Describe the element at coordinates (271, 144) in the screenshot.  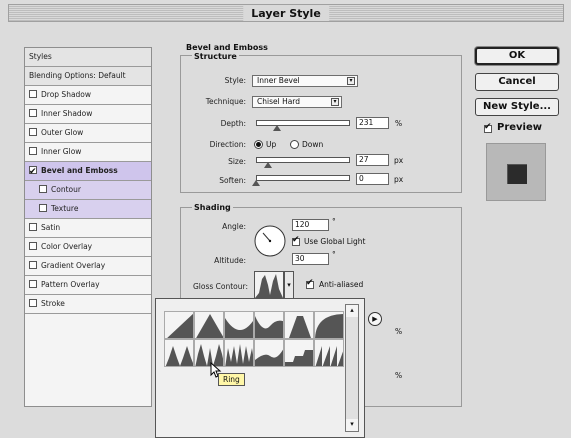
I see `direction-up-label: Up` at that location.